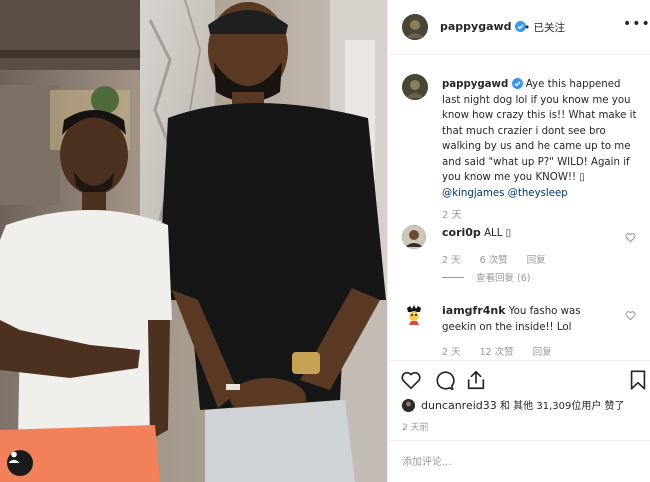 Image resolution: width=650 pixels, height=482 pixels. Describe the element at coordinates (415, 428) in the screenshot. I see `post-timestamp: 2 天前` at that location.